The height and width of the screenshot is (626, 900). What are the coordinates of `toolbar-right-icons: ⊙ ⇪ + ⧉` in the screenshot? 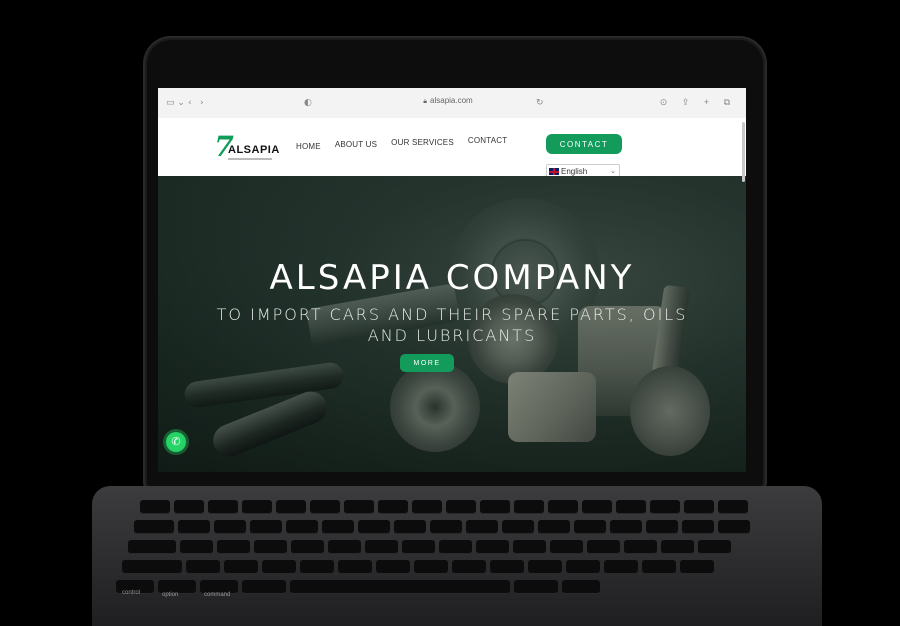 It's located at (698, 102).